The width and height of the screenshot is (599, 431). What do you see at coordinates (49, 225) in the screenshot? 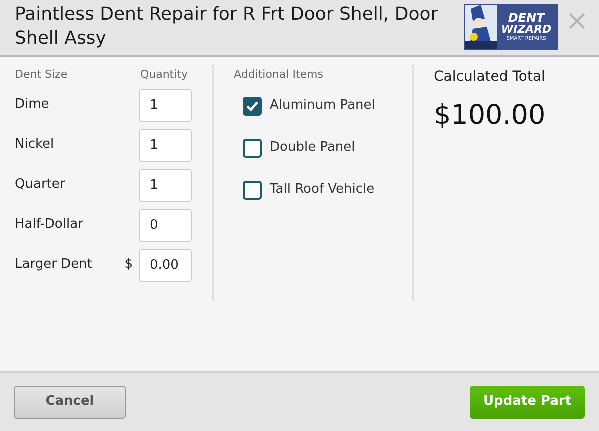
I see `dent-size-label: Half-Dollar` at bounding box center [49, 225].